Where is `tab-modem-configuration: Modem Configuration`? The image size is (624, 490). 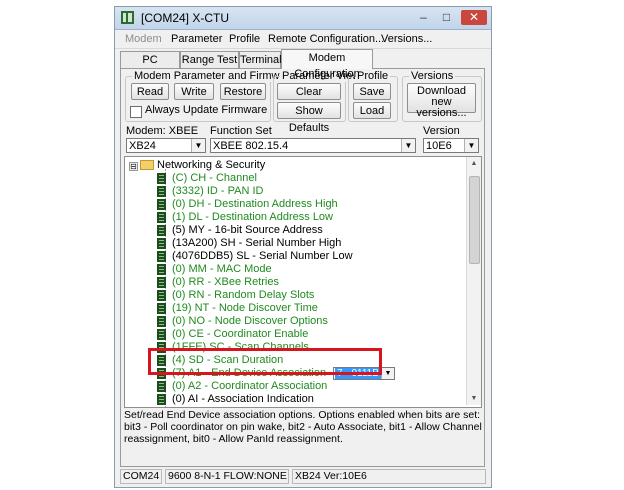
tab-modem-configuration: Modem Configuration is located at coordinates (327, 64).